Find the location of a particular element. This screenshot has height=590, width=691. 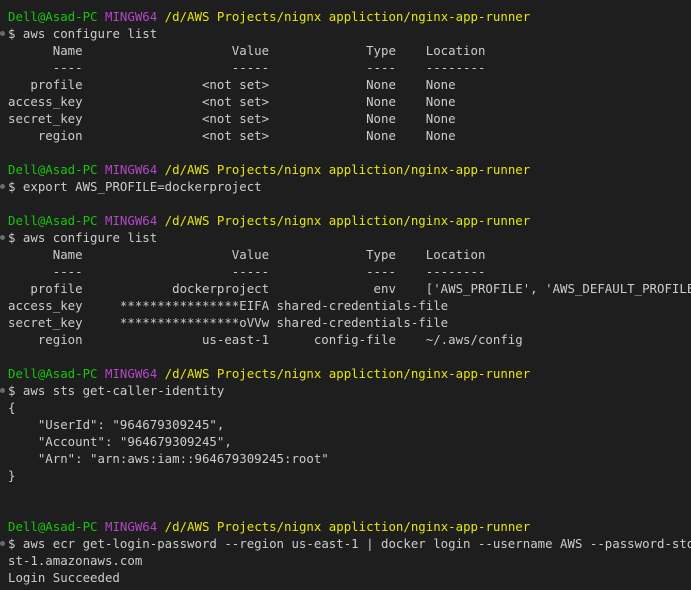

terminal-line: access_key <not set> None None is located at coordinates (232, 101).